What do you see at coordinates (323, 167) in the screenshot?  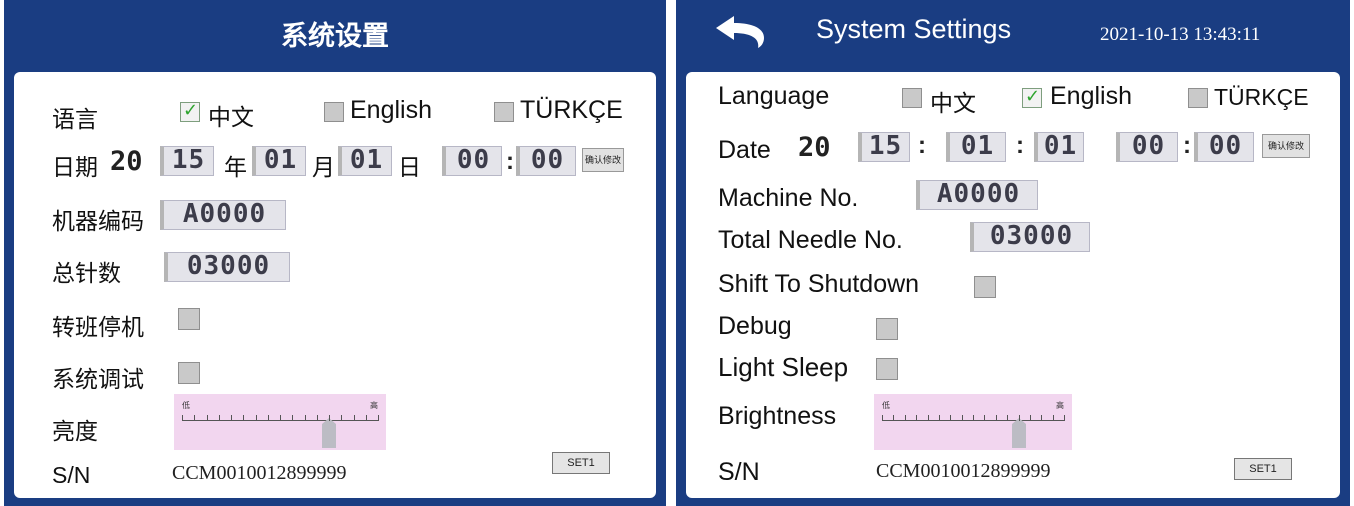 I see `month-unit: 月` at bounding box center [323, 167].